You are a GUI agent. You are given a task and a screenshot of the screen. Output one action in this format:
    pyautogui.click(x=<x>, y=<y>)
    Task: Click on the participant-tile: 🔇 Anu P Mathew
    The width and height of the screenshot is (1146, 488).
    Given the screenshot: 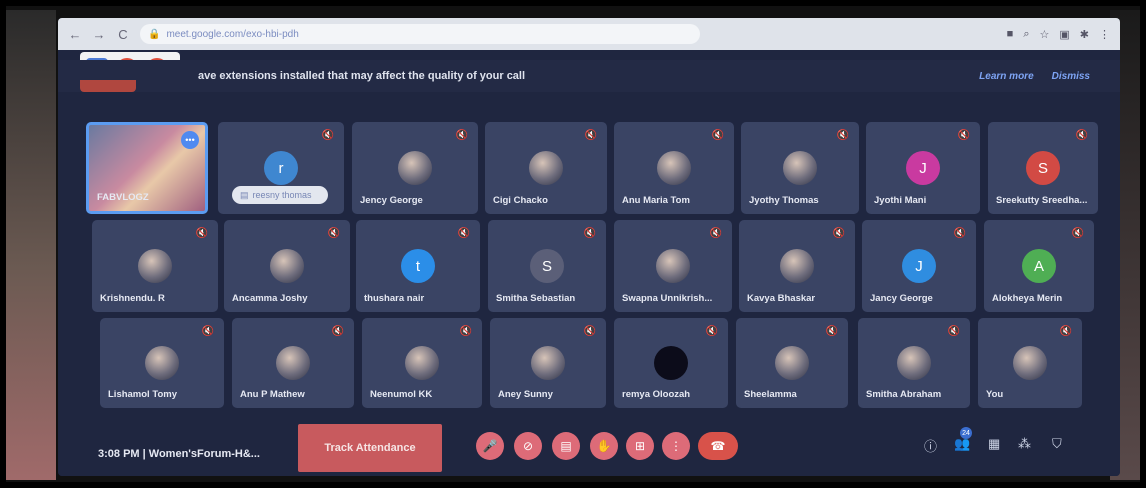 What is the action you would take?
    pyautogui.click(x=293, y=363)
    